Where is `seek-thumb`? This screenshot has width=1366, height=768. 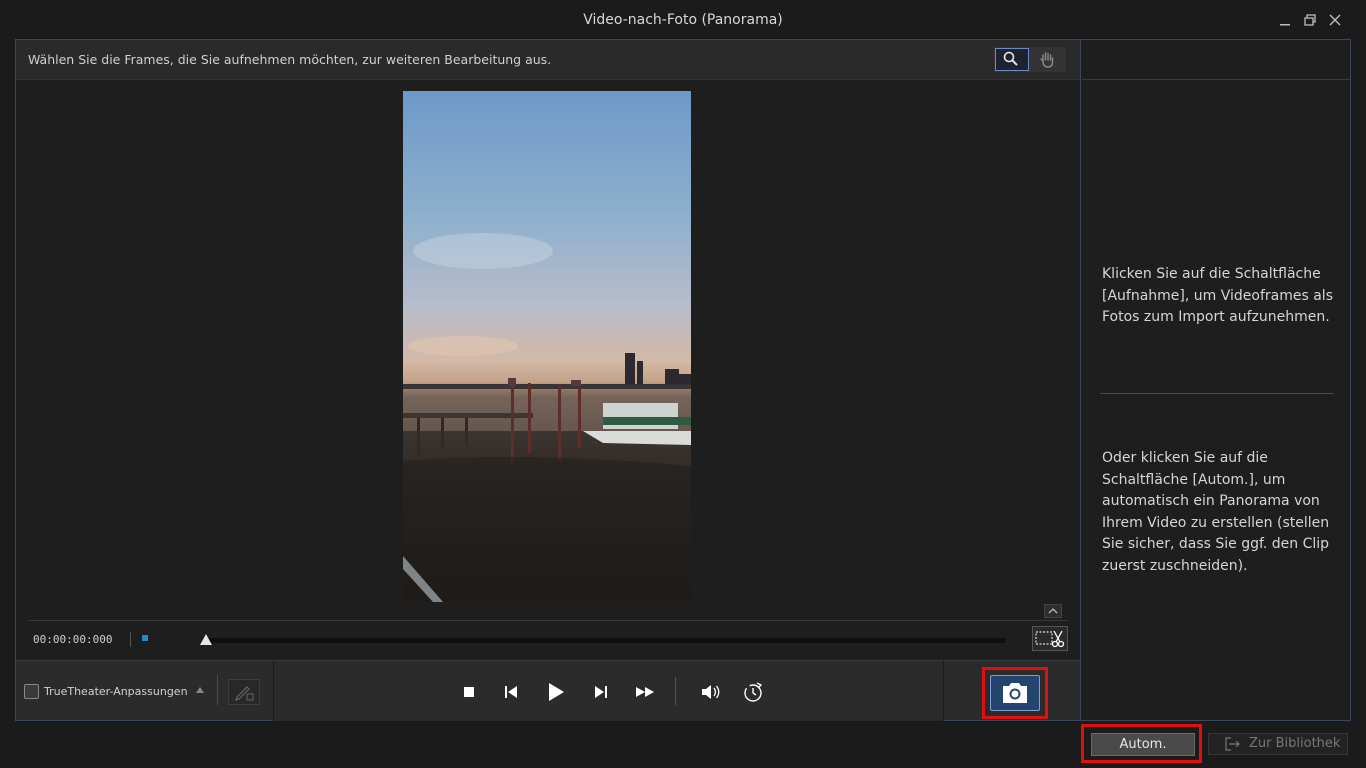 seek-thumb is located at coordinates (206, 639).